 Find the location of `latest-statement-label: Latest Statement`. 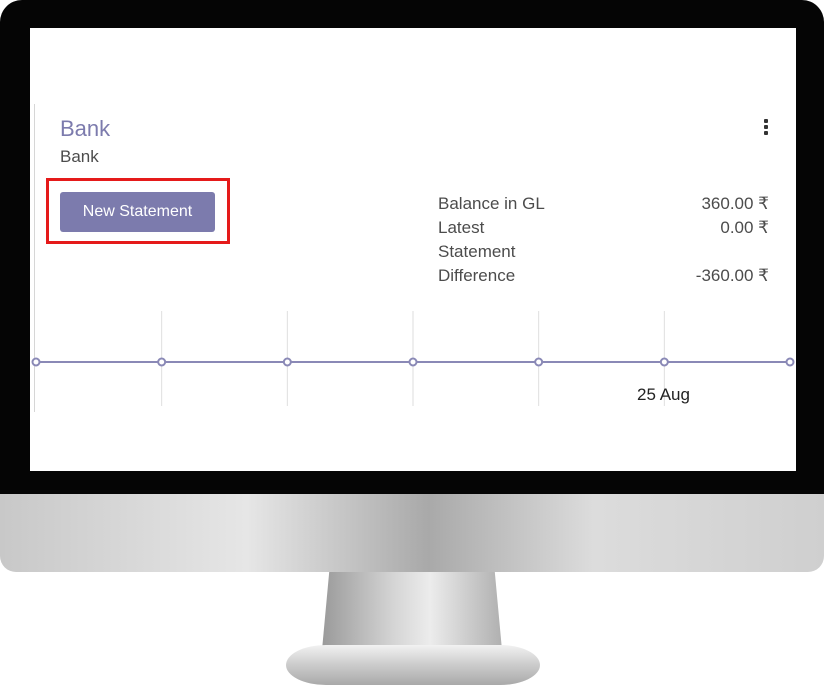

latest-statement-label: Latest Statement is located at coordinates (477, 239).